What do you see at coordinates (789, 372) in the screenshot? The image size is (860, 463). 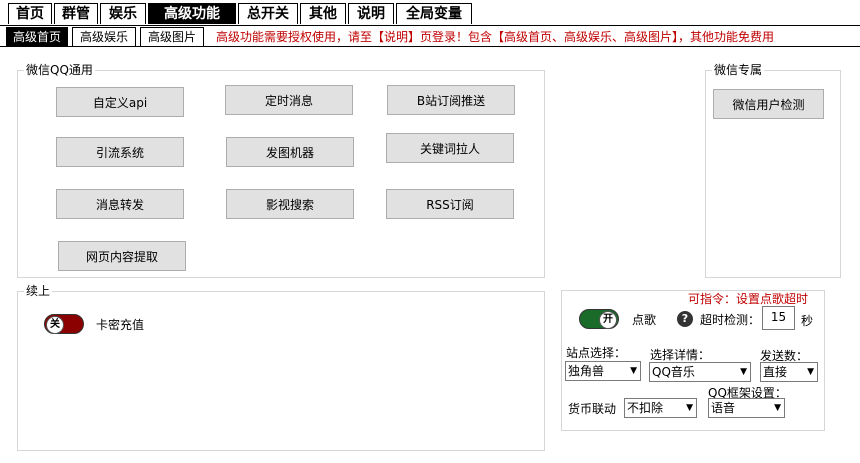 I see `send-count-select: 直接 ▼` at bounding box center [789, 372].